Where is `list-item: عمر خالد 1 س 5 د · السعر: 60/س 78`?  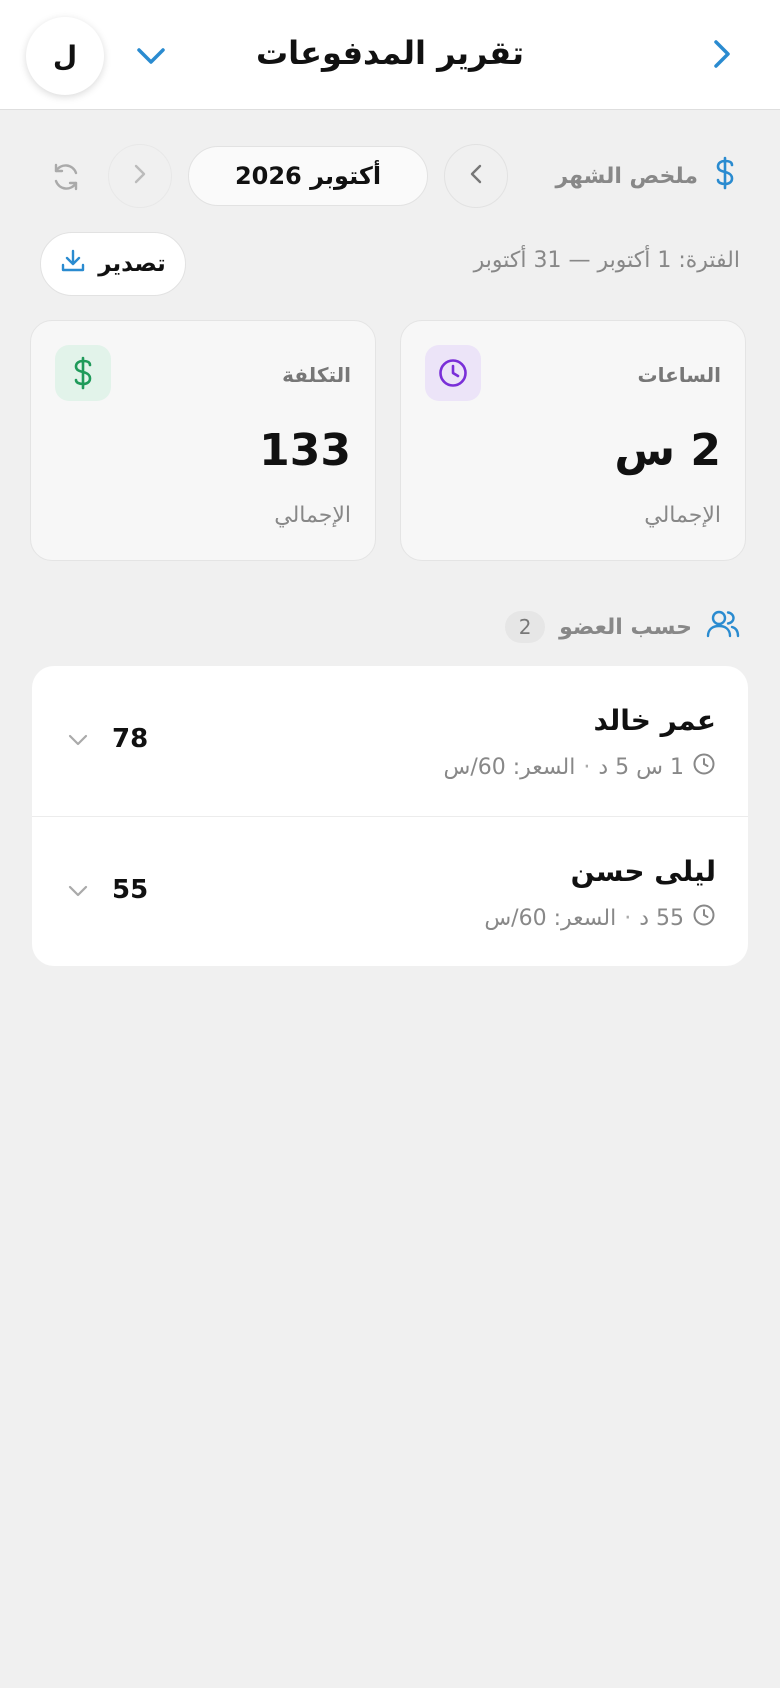
list-item: عمر خالد 1 س 5 د · السعر: 60/س 78 is located at coordinates (390, 741).